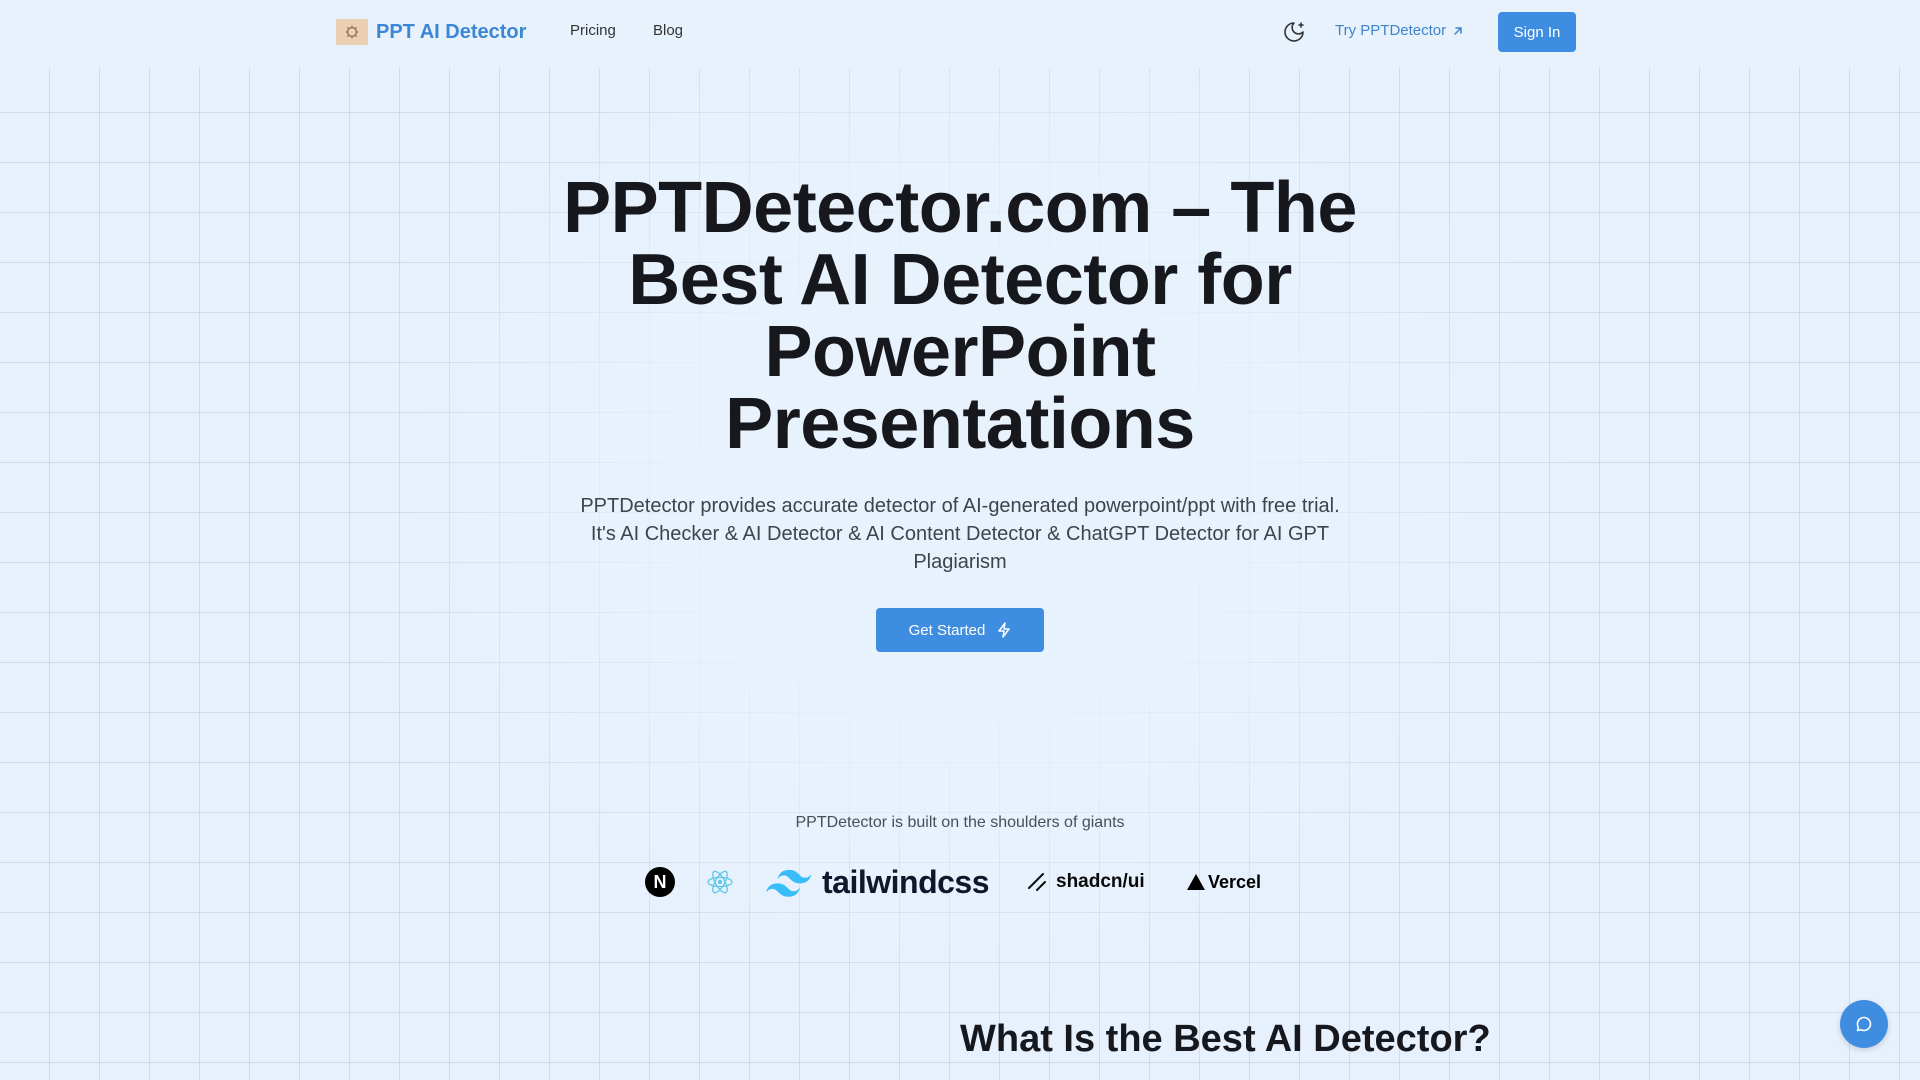 This screenshot has width=1920, height=1080. Describe the element at coordinates (593, 30) in the screenshot. I see `nav-link-pricing: Pricing` at that location.